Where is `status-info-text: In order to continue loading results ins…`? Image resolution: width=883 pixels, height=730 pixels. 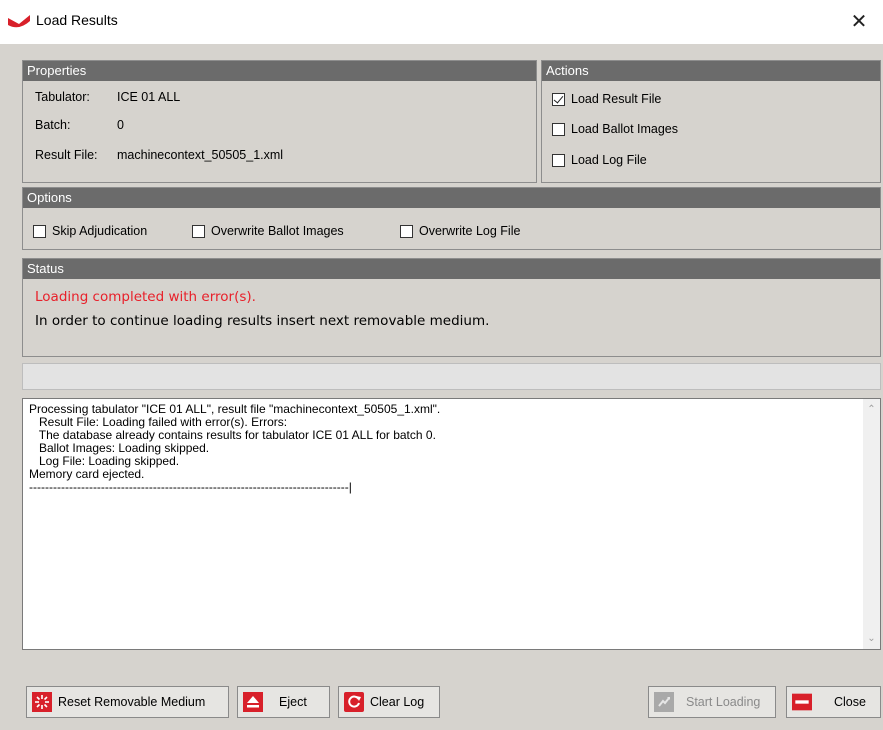 status-info-text: In order to continue loading results ins… is located at coordinates (262, 321).